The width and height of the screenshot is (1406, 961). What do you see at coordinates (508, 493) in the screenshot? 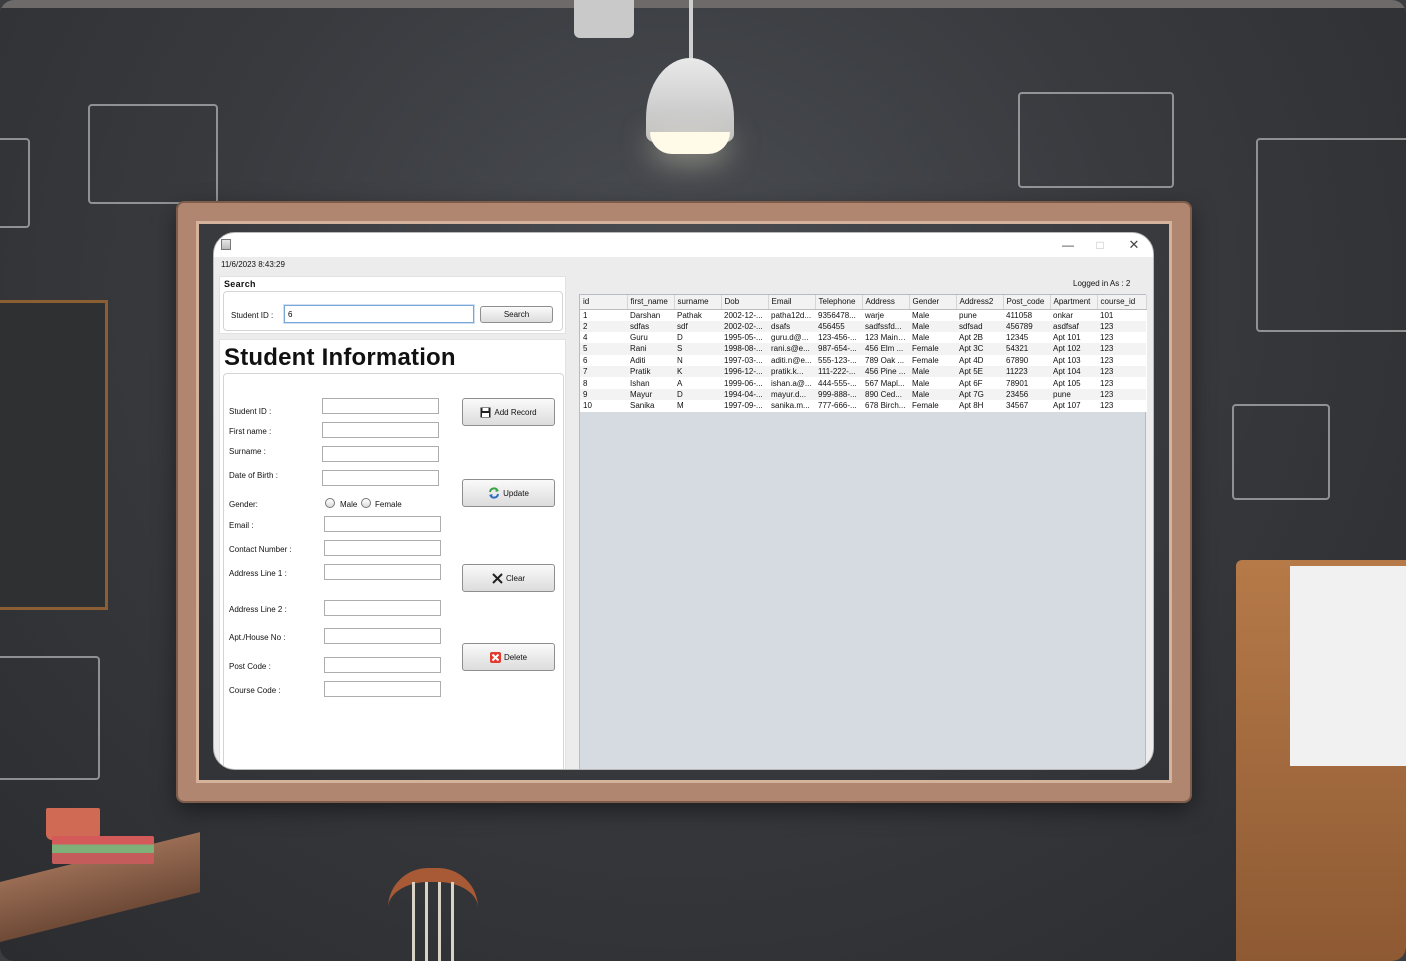
I see `update-button: Update` at bounding box center [508, 493].